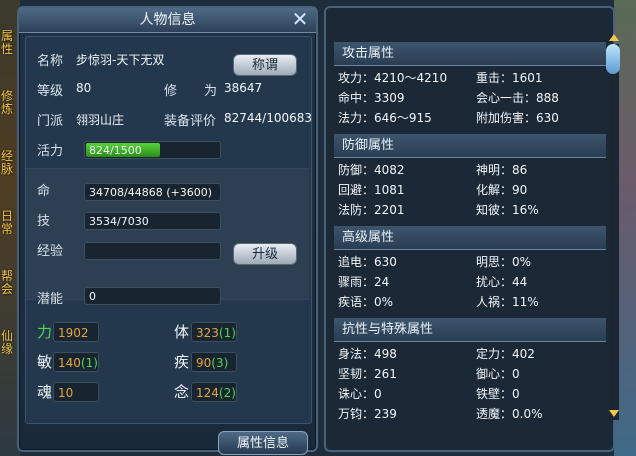 Image resolution: width=636 pixels, height=456 pixels. Describe the element at coordinates (371, 210) in the screenshot. I see `attribute-value: 法防：2201` at that location.